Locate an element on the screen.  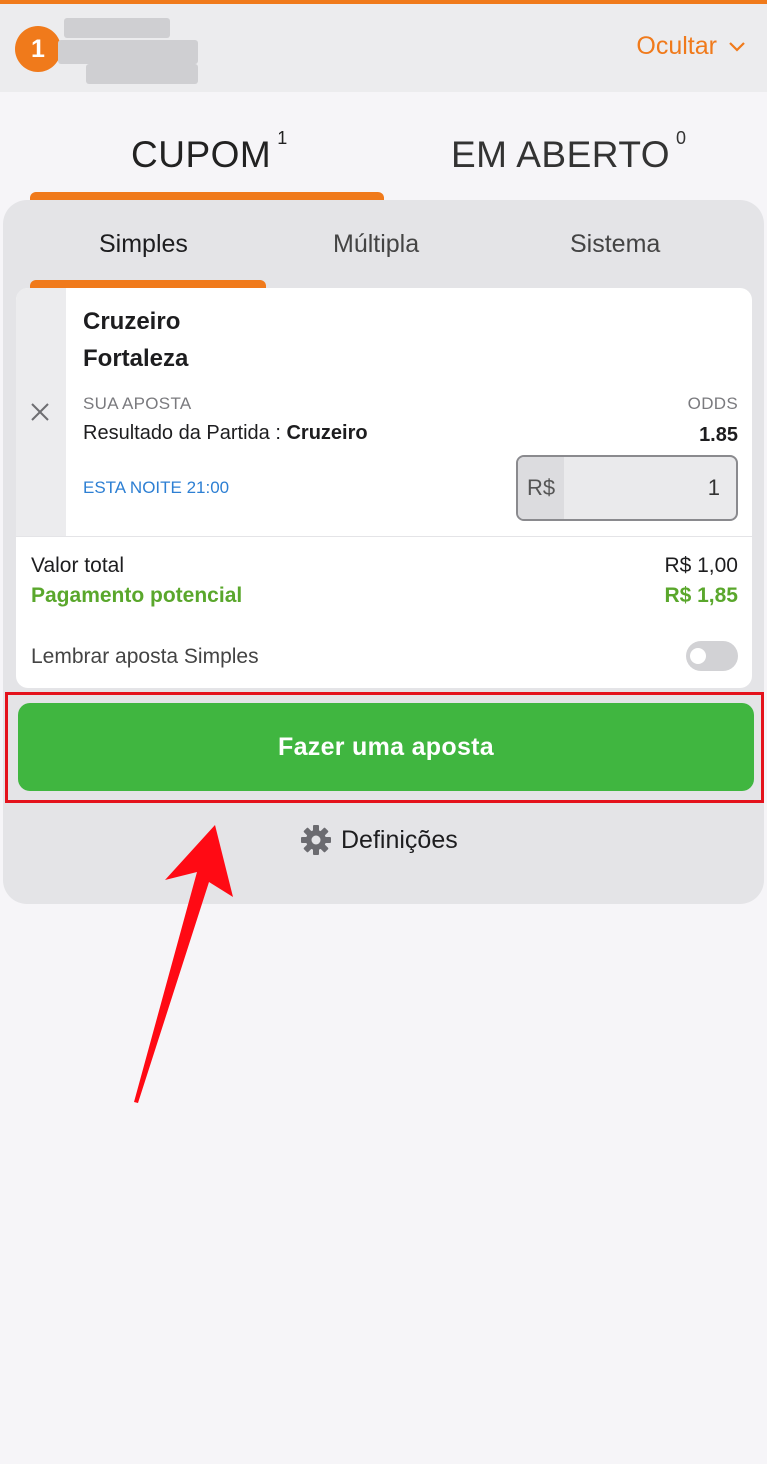
divider is located at coordinates (384, 536).